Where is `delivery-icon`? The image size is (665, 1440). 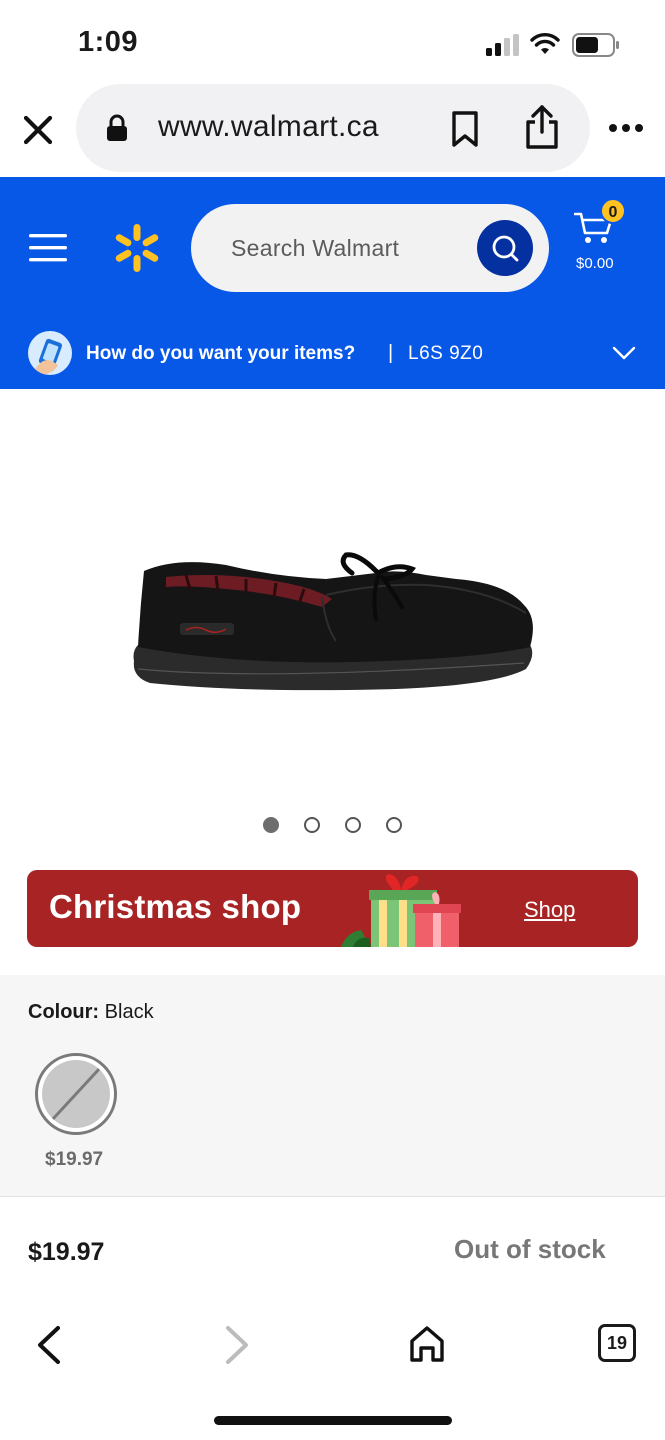
delivery-icon is located at coordinates (50, 353).